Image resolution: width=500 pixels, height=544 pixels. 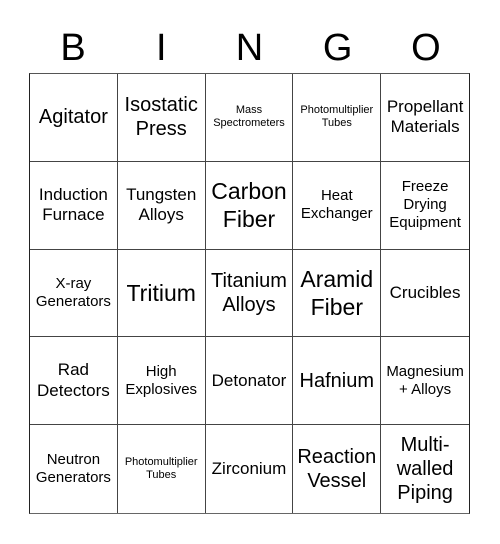 I want to click on cell-label: Zirconium, so click(x=249, y=468).